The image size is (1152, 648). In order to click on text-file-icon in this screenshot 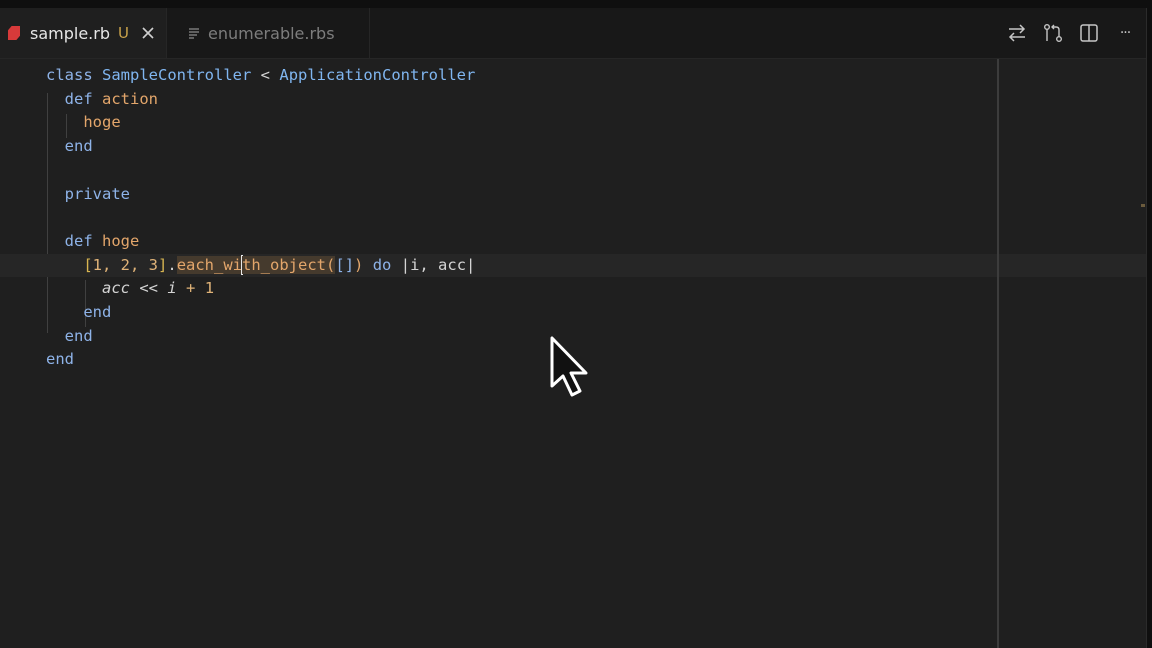, I will do `click(194, 33)`.